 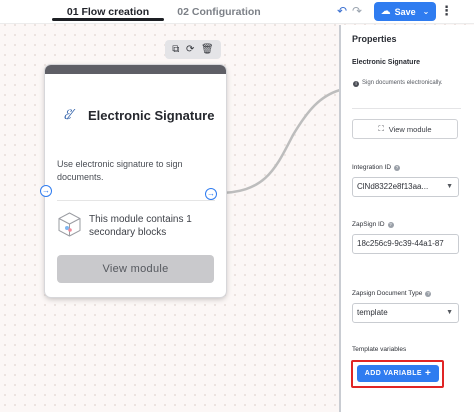 What do you see at coordinates (373, 224) in the screenshot?
I see `zapsign-id-label: ZapSign ID ?` at bounding box center [373, 224].